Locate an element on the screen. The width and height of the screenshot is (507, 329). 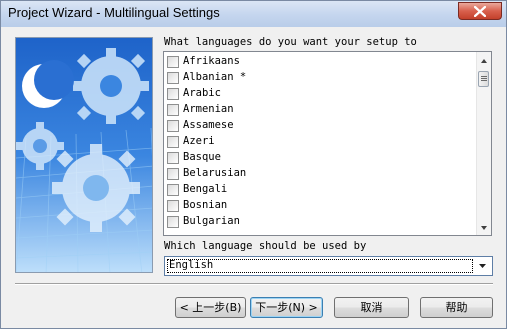
window-title: Project Wizard - Multilingual Settings is located at coordinates (114, 12).